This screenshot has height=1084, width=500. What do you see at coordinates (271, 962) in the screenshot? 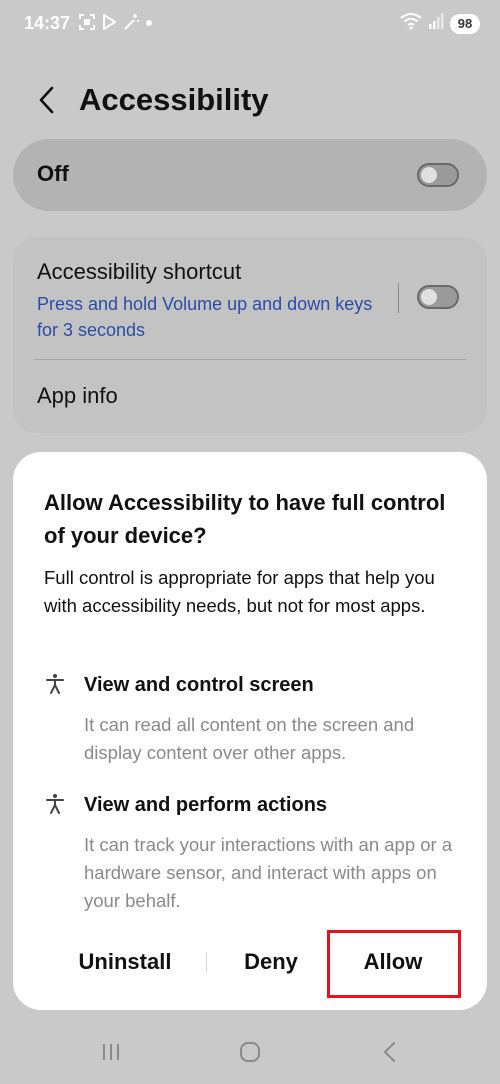
I see `deny-button: Deny` at bounding box center [271, 962].